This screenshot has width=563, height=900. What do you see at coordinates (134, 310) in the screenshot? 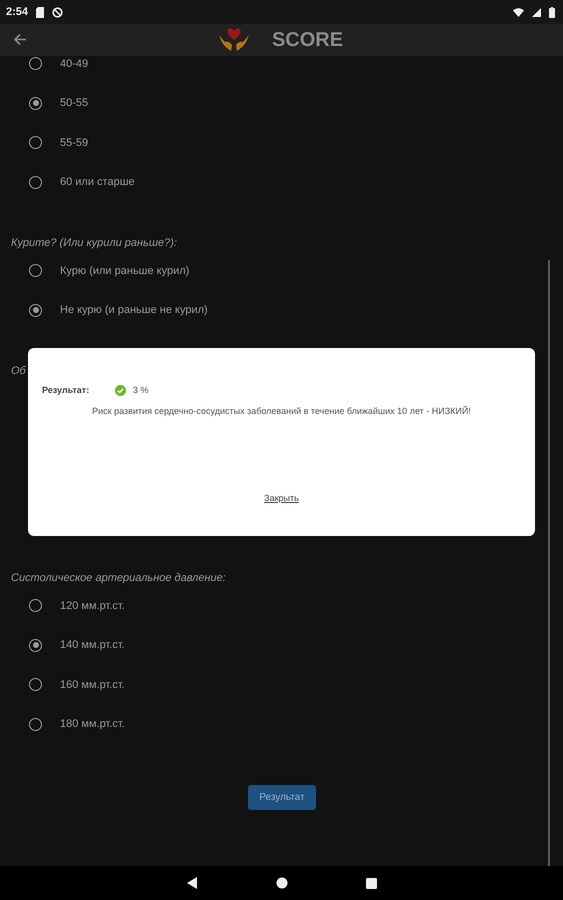
I see `option-label: Не курю (и раньше не курил)` at bounding box center [134, 310].